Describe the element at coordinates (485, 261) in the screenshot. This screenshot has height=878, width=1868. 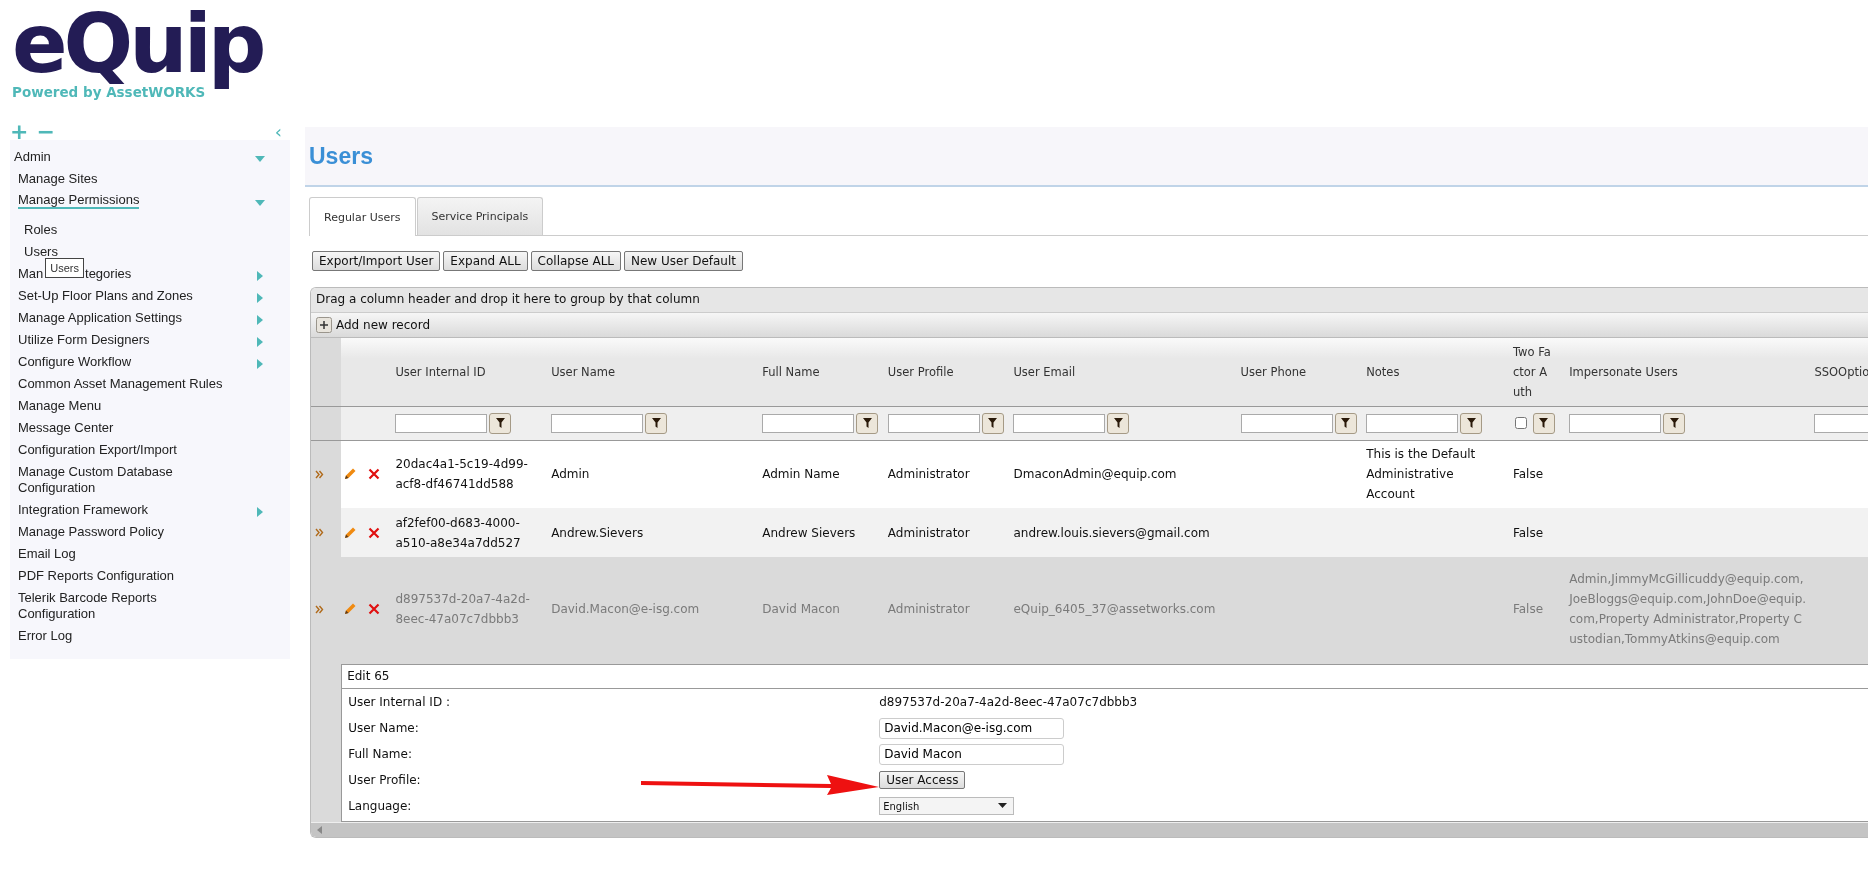
I see `toolbar-button: Expand ALL` at that location.